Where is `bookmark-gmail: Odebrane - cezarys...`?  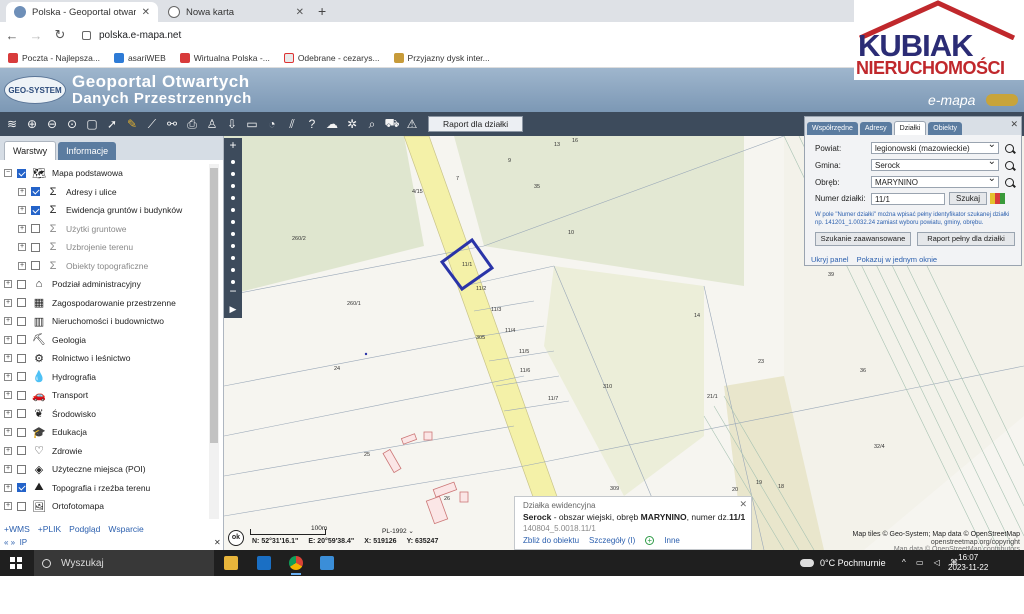 bookmark-gmail: Odebrane - cezarys... is located at coordinates (331, 57).